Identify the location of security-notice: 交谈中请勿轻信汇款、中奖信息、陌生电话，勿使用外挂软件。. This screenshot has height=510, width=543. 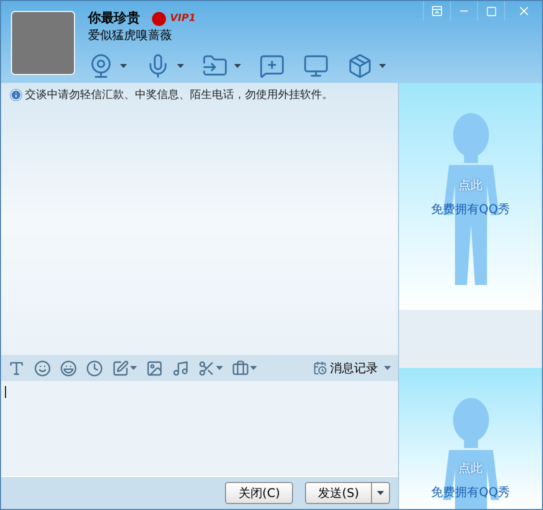
(179, 95).